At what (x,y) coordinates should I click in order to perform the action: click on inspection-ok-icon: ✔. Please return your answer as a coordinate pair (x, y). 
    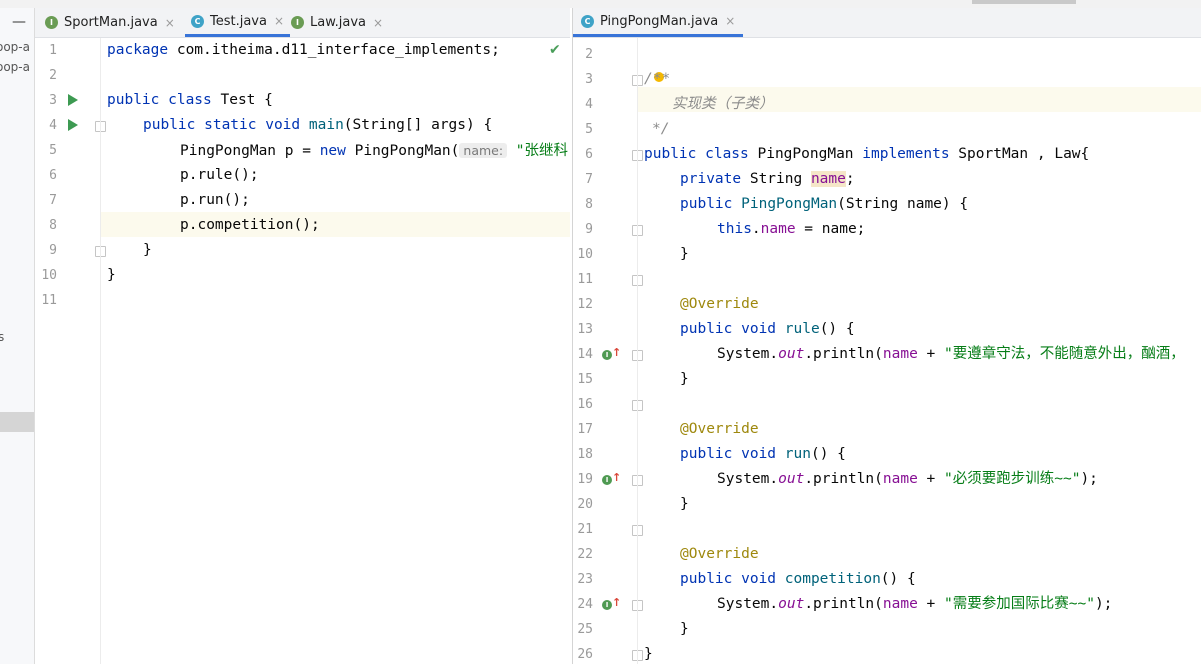
    Looking at the image, I should click on (555, 50).